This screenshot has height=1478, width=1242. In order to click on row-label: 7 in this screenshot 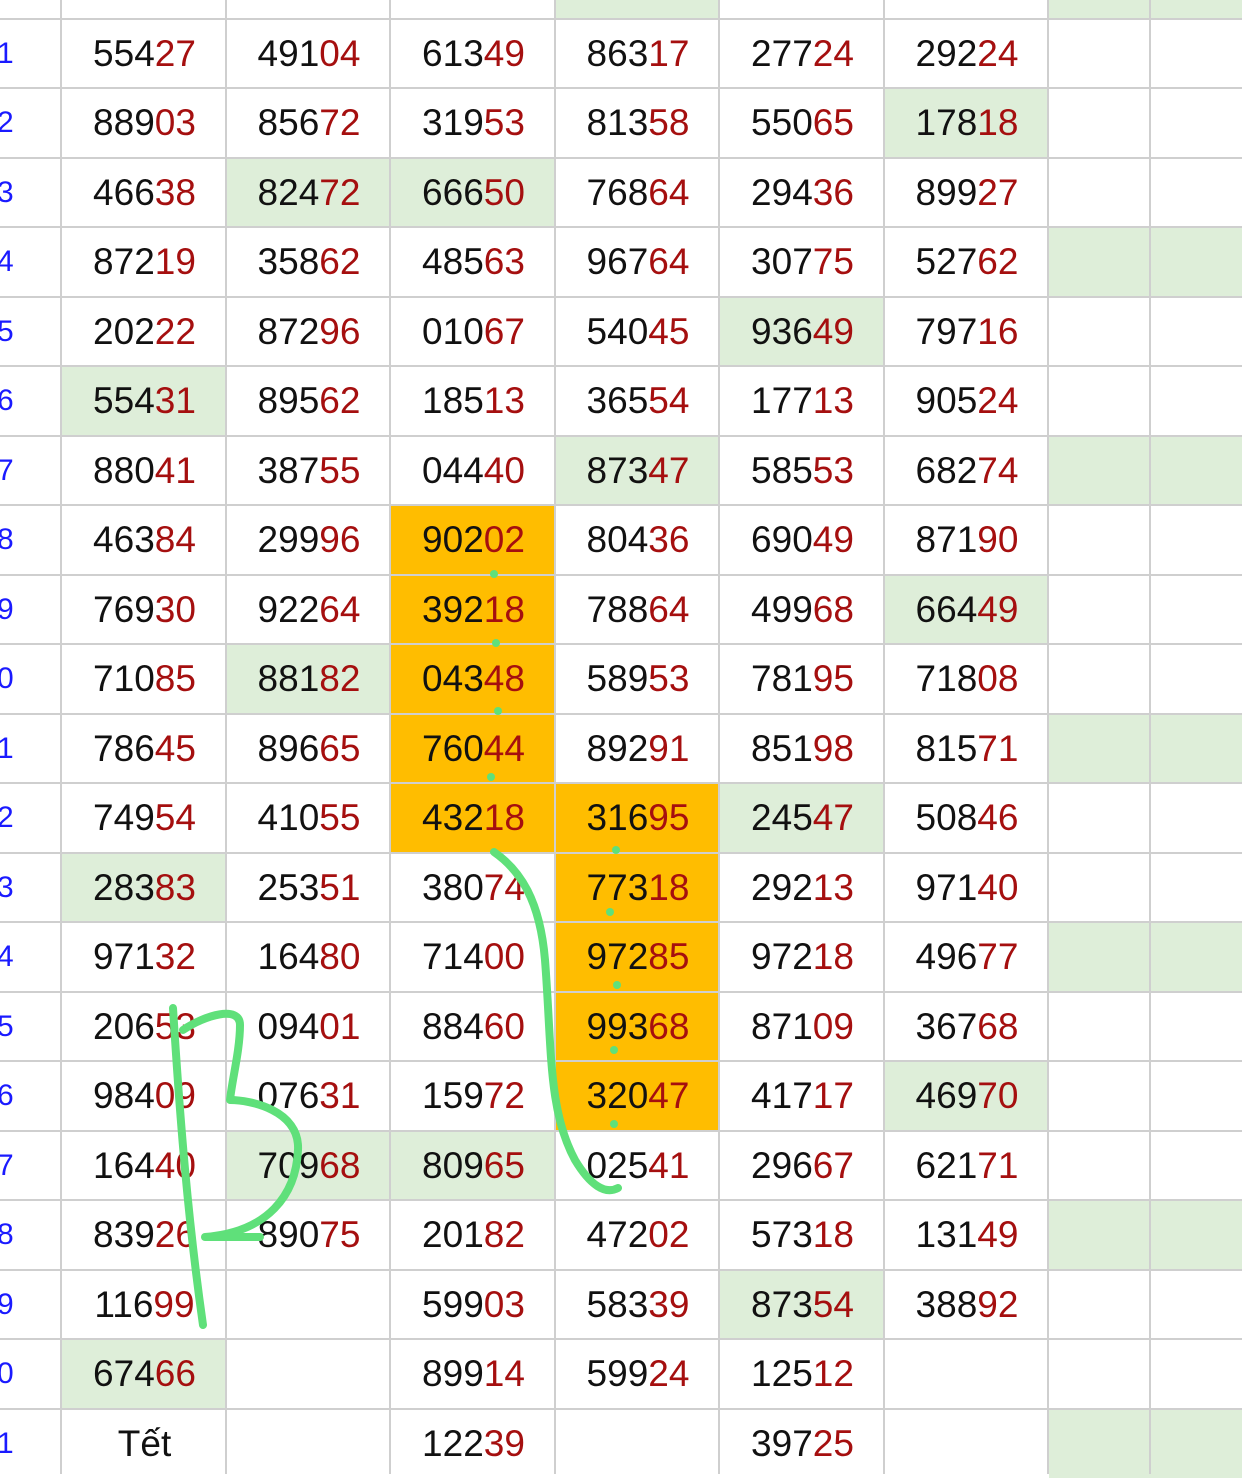, I will do `click(30, 471)`.